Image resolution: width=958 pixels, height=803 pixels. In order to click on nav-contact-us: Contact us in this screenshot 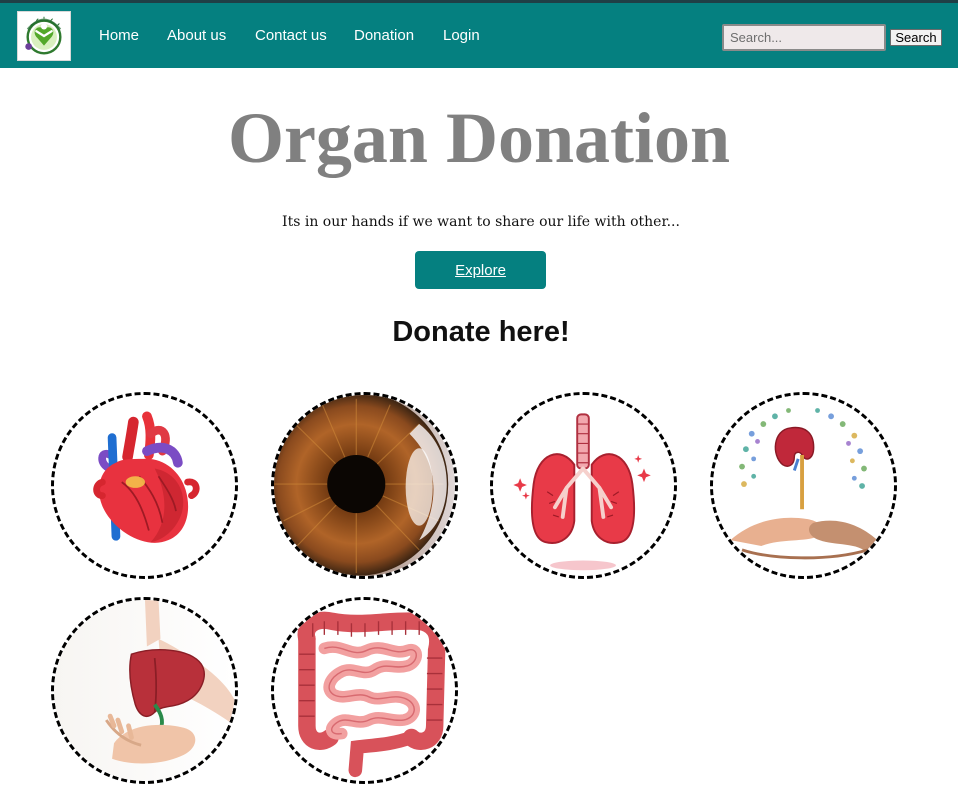, I will do `click(291, 35)`.